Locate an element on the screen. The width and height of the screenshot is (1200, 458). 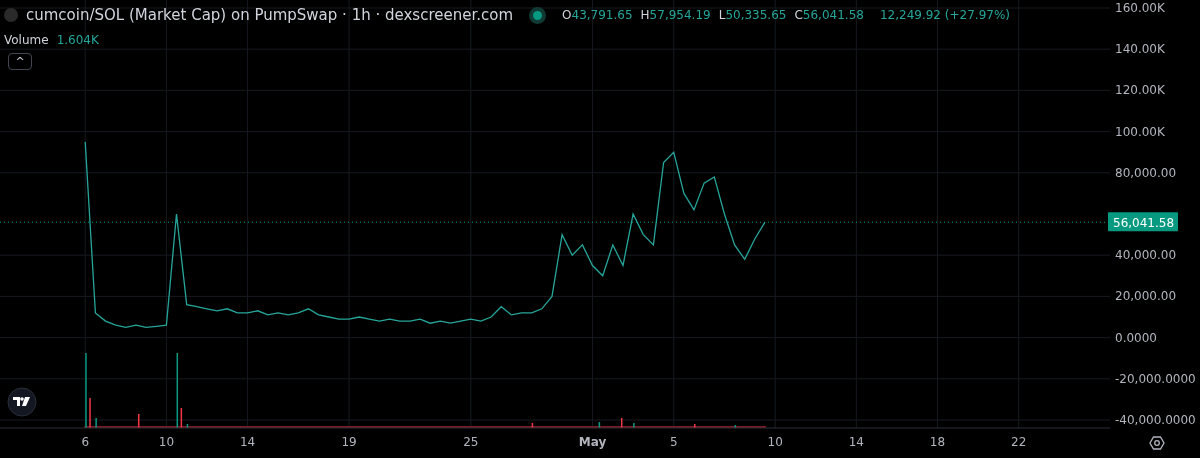
x-axis-label: 22 is located at coordinates (1019, 442).